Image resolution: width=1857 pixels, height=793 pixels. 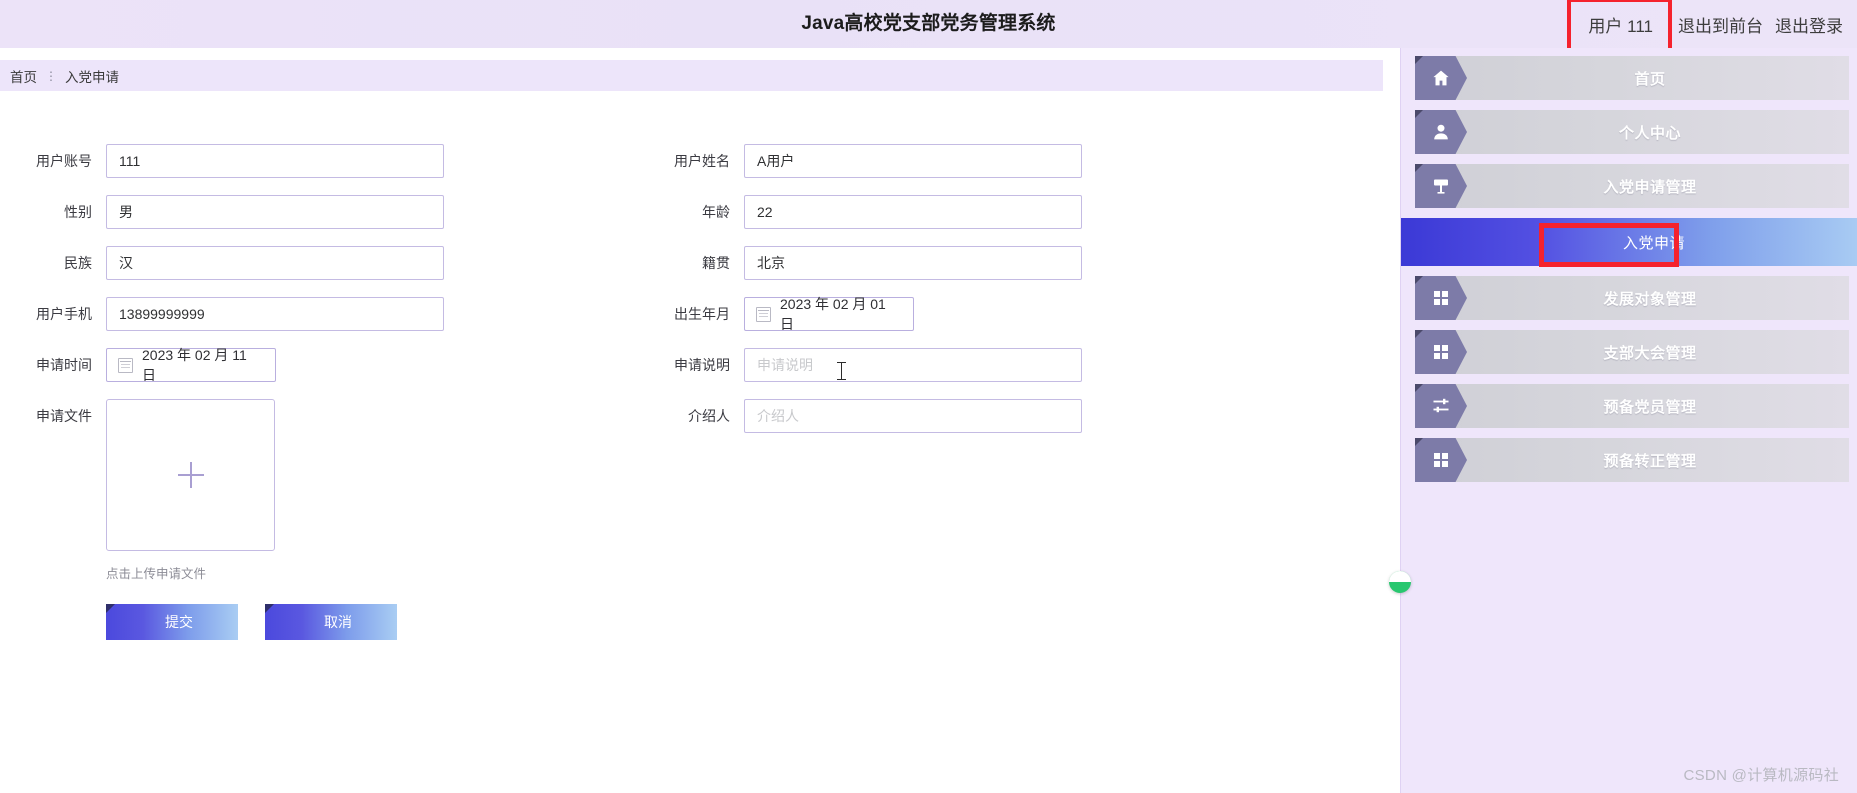 I want to click on label-hometown: 籍贯, so click(x=716, y=263).